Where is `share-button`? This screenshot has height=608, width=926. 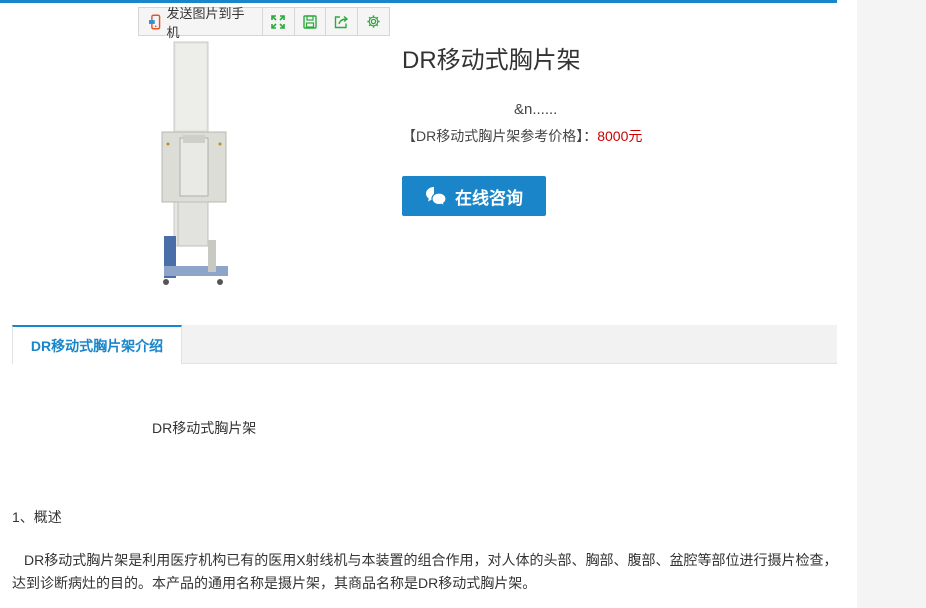 share-button is located at coordinates (342, 21).